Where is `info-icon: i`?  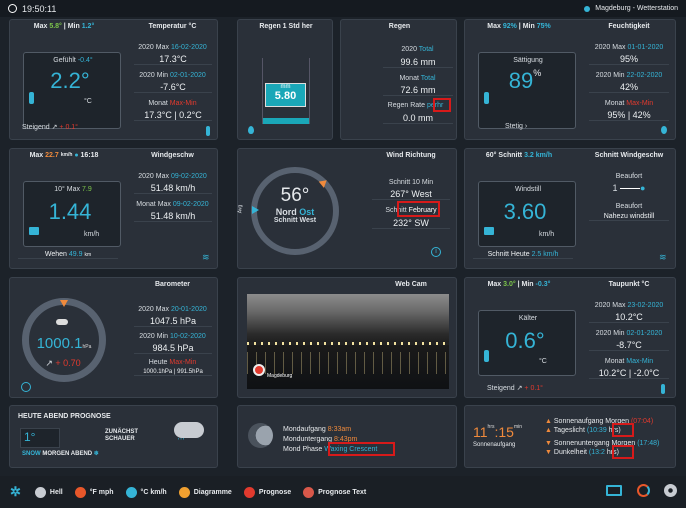
info-icon: i is located at coordinates (436, 252).